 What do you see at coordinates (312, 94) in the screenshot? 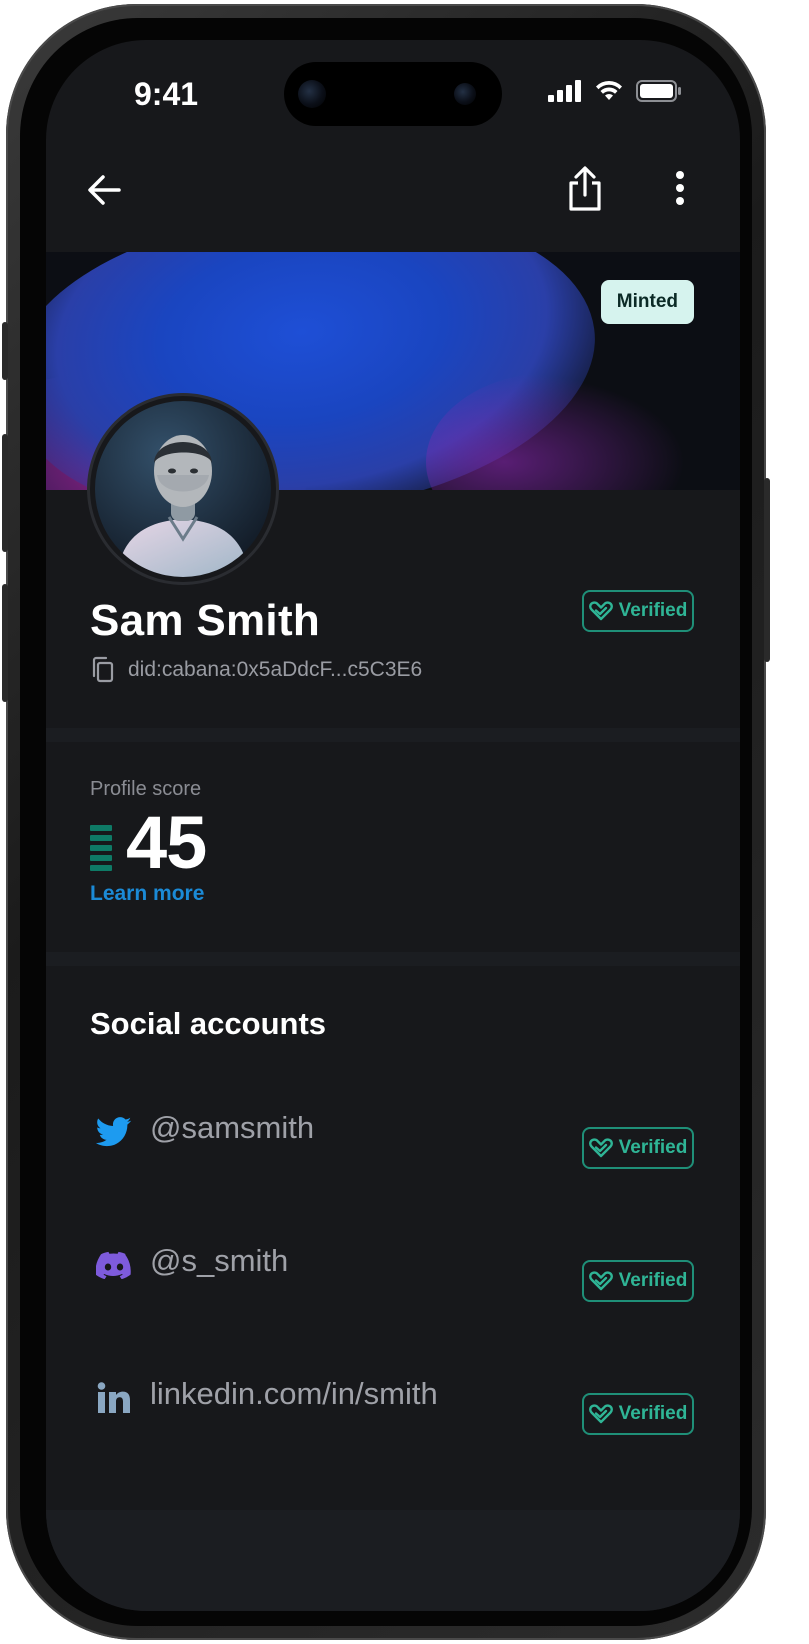
I see `camera-left-icon` at bounding box center [312, 94].